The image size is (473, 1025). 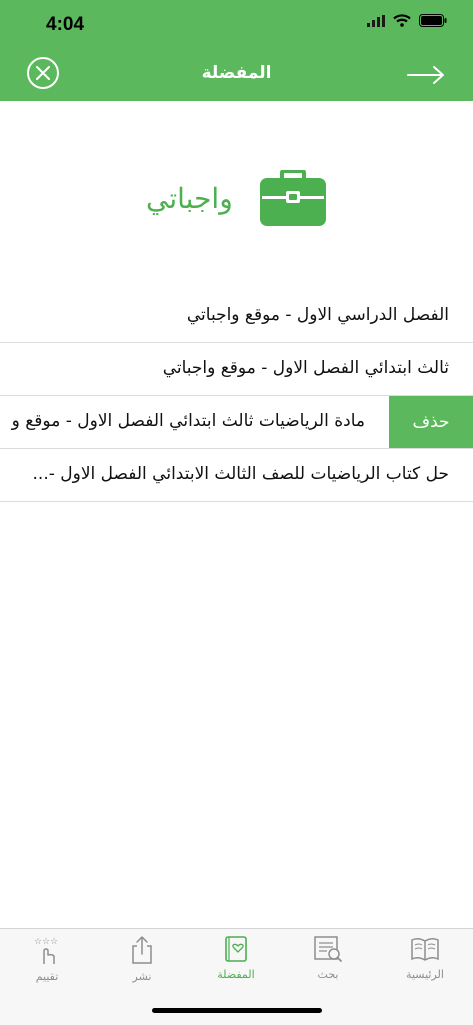 I want to click on tab-rate: ☆☆☆ تقييم, so click(x=47, y=959).